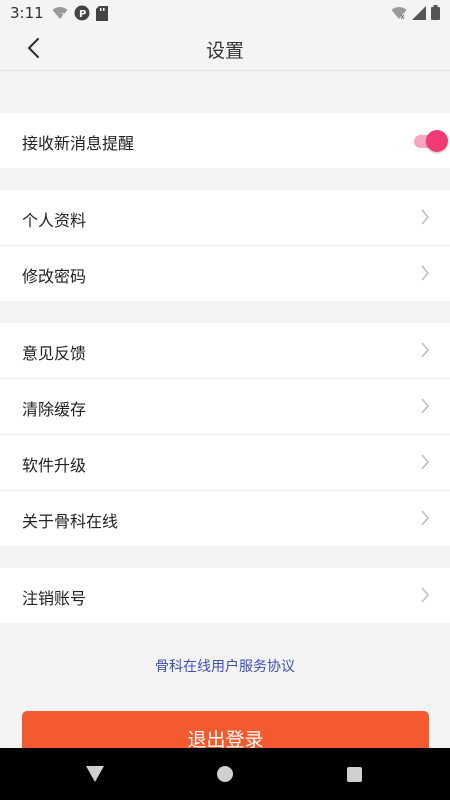  What do you see at coordinates (225, 463) in the screenshot?
I see `settings-row-upgrade: 软件升级` at bounding box center [225, 463].